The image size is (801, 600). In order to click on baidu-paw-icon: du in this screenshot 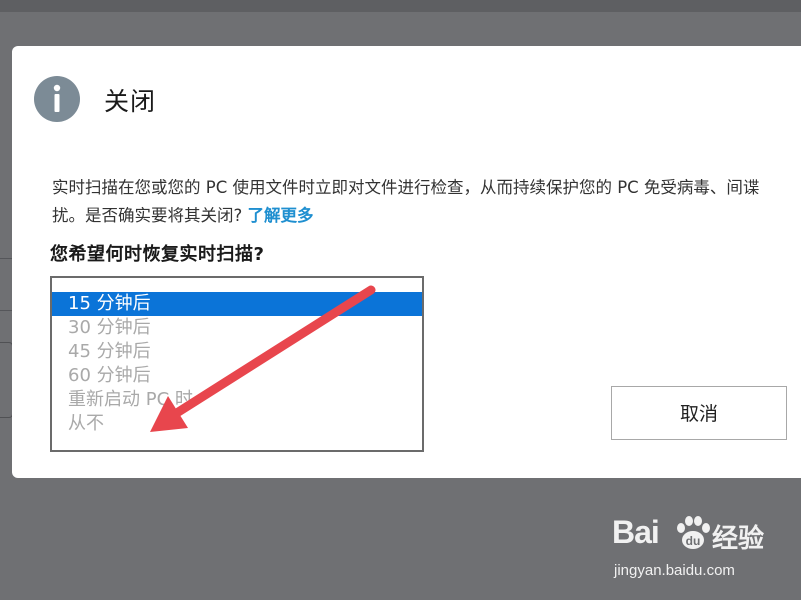, I will do `click(693, 532)`.